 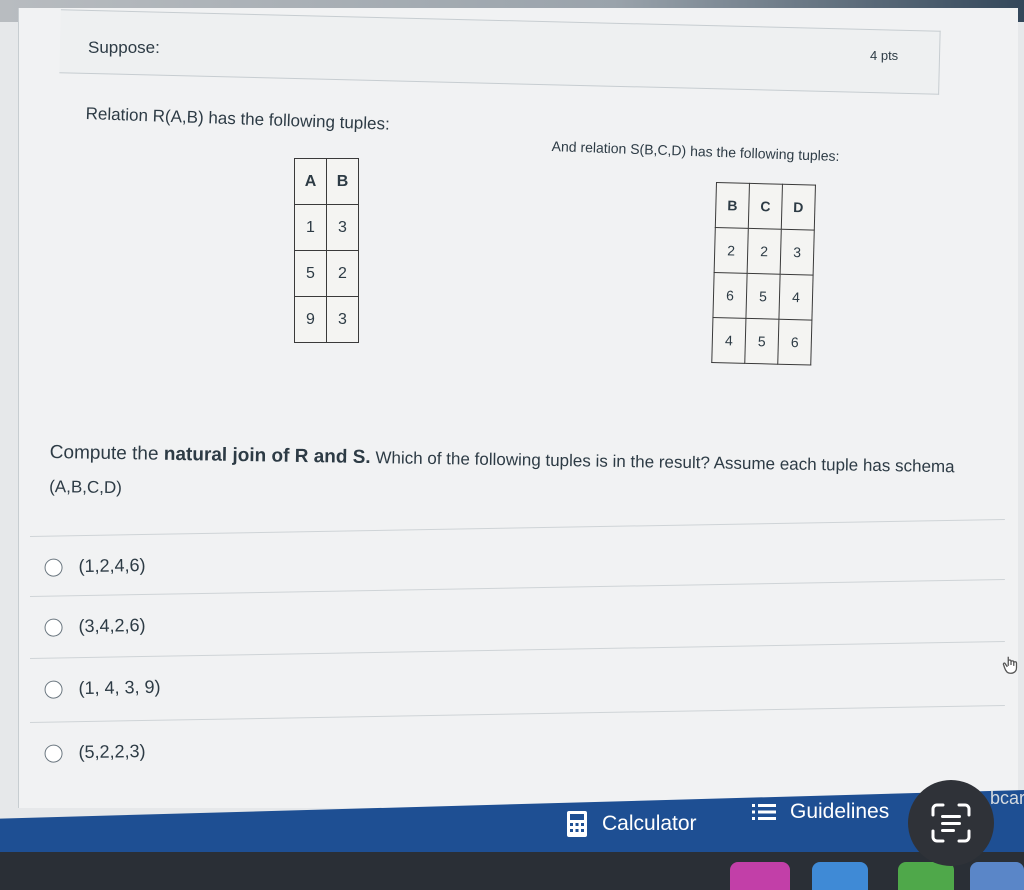 I want to click on table-row: 1 3, so click(x=326, y=227).